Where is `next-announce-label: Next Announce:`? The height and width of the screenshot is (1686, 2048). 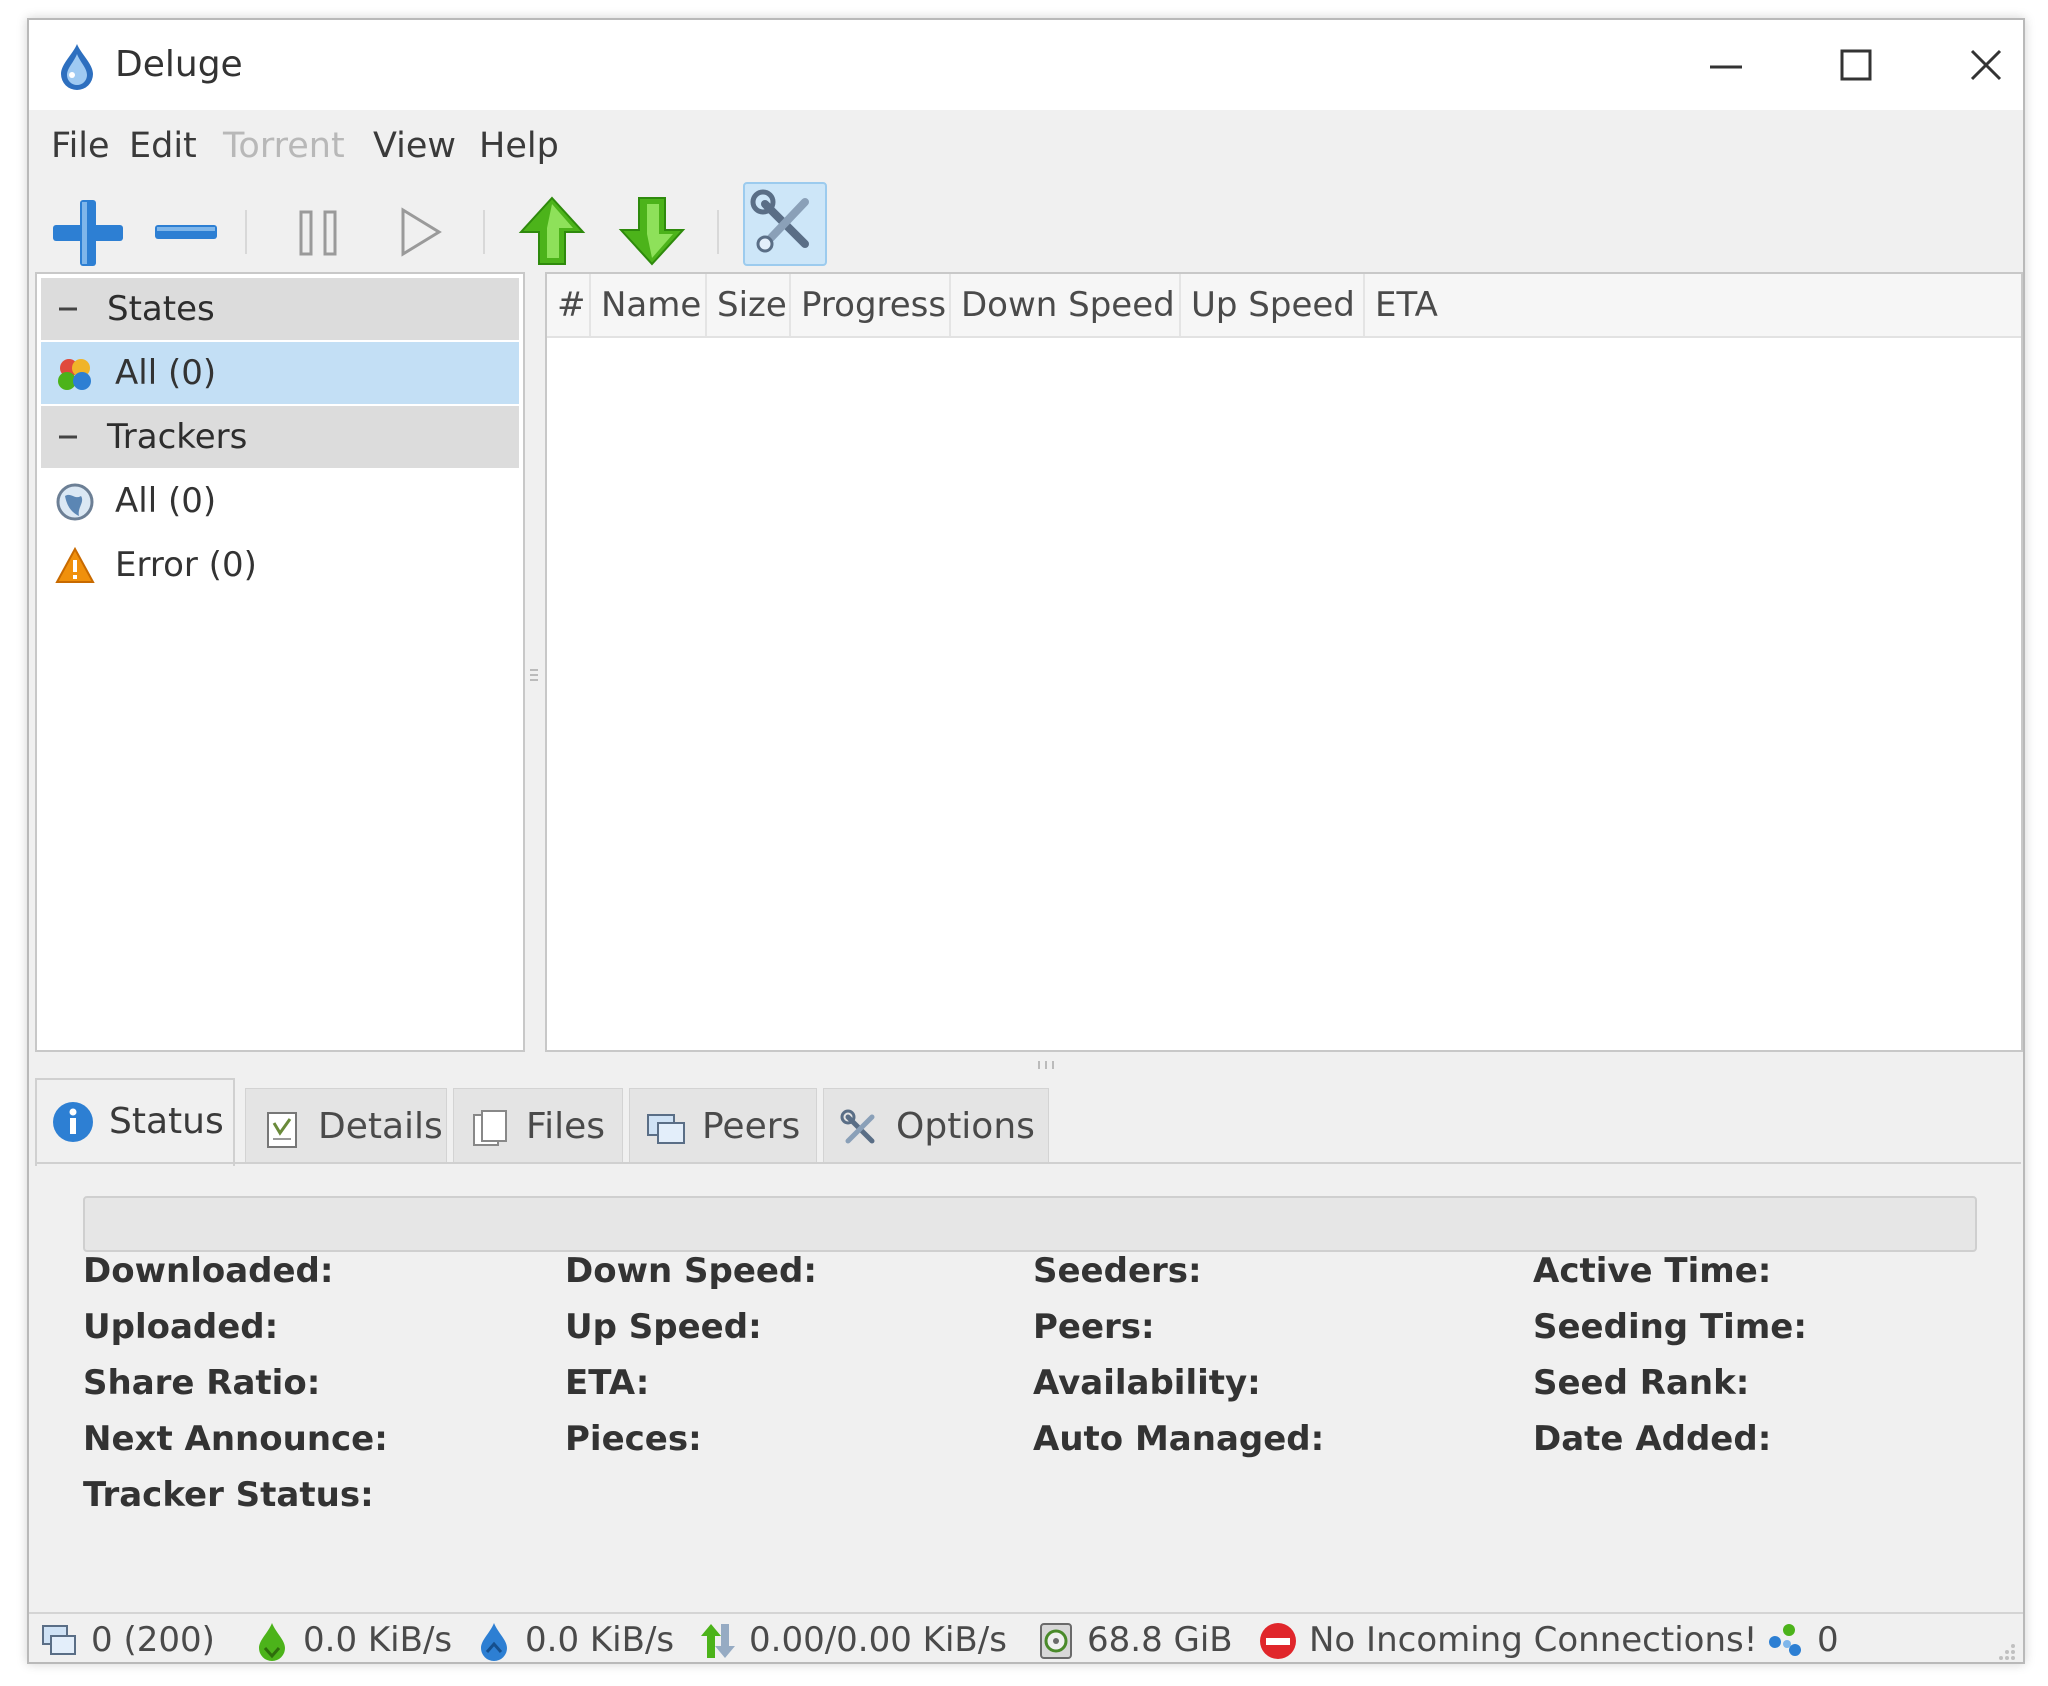
next-announce-label: Next Announce: is located at coordinates (235, 1439).